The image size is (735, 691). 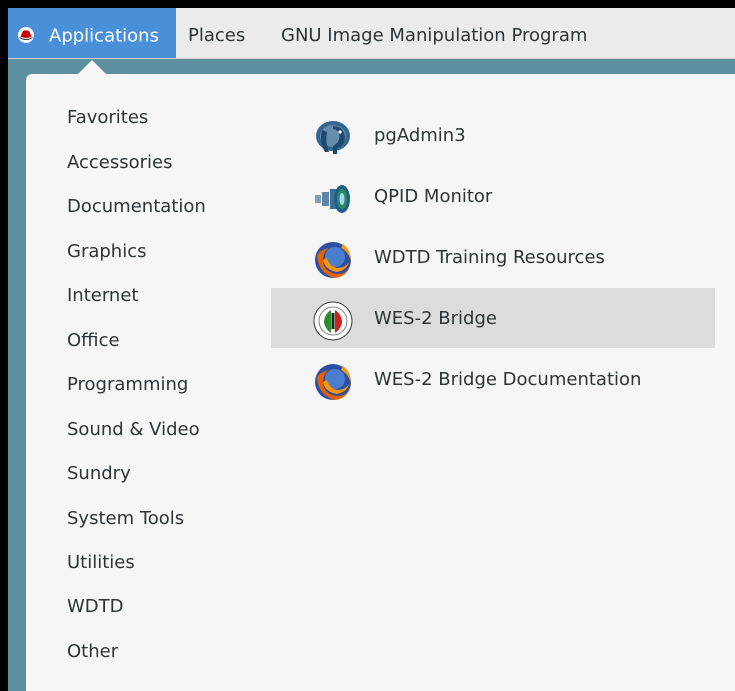 What do you see at coordinates (420, 135) in the screenshot?
I see `app-label: pgAdmin3` at bounding box center [420, 135].